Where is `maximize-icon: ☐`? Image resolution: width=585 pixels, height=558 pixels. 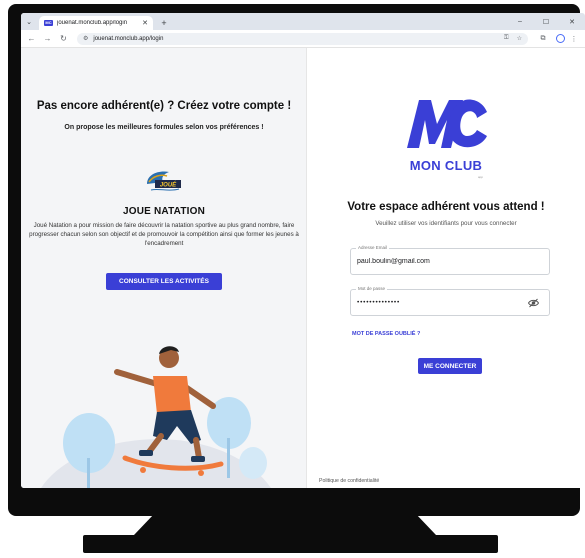 maximize-icon: ☐ is located at coordinates (546, 21).